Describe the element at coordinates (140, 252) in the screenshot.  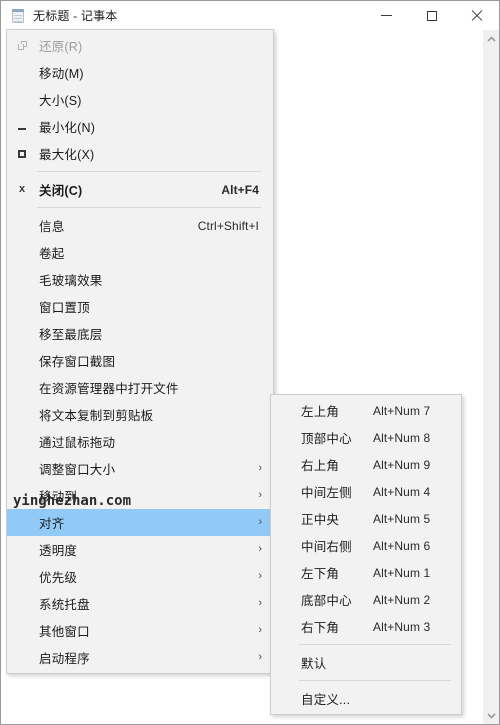
I see `menu-item-9: 卷起` at that location.